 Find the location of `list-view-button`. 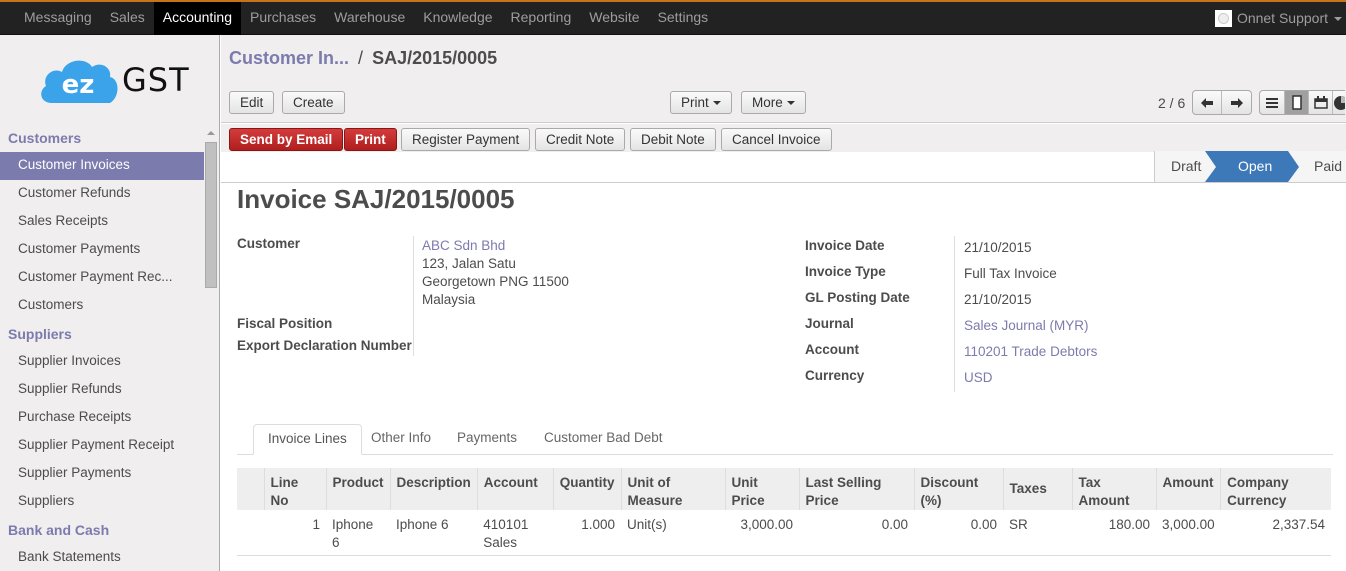

list-view-button is located at coordinates (1272, 102).